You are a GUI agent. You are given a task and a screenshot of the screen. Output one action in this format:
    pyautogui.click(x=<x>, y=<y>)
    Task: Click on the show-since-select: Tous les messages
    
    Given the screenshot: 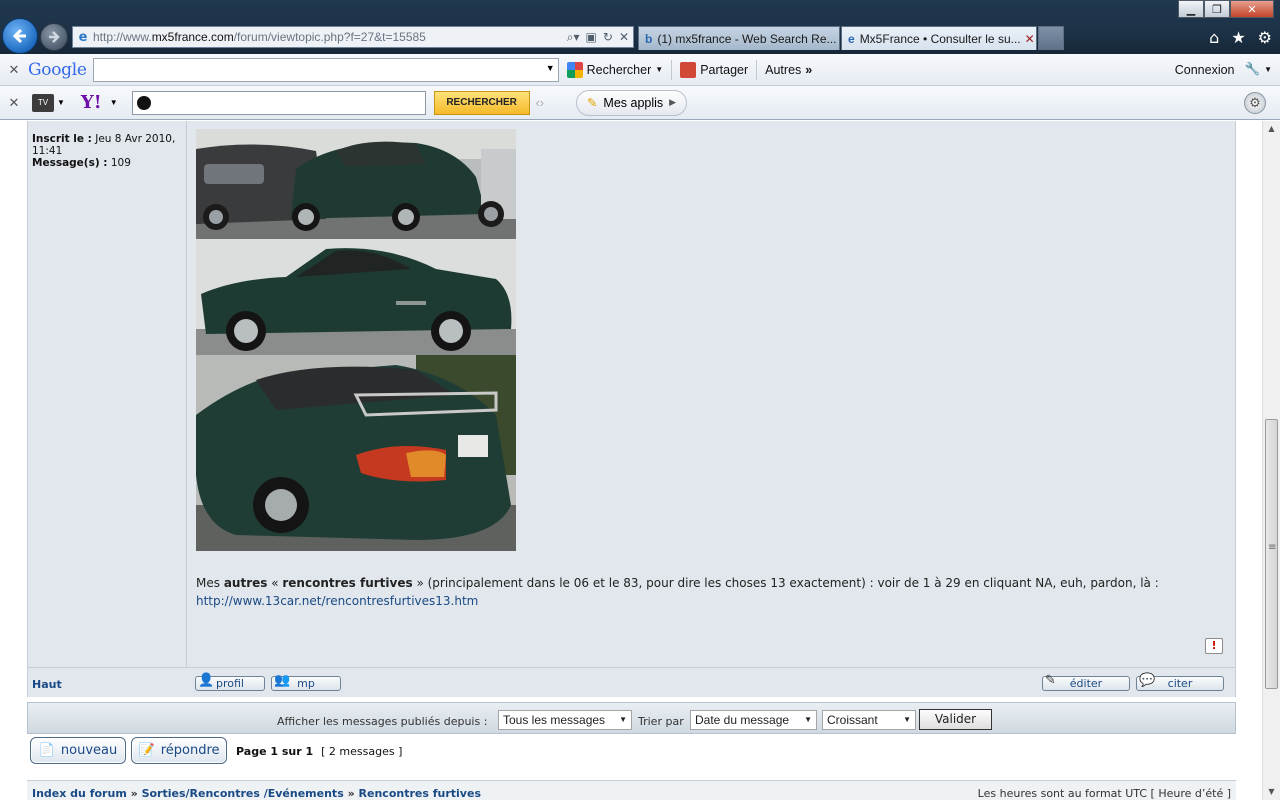 What is the action you would take?
    pyautogui.click(x=565, y=720)
    